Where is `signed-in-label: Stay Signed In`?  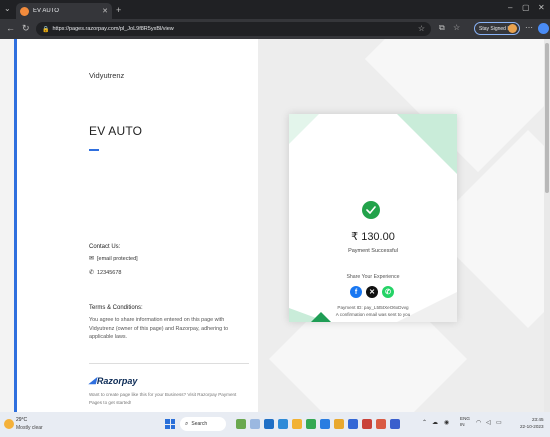
signed-in-label: Stay Signed In is located at coordinates (495, 28).